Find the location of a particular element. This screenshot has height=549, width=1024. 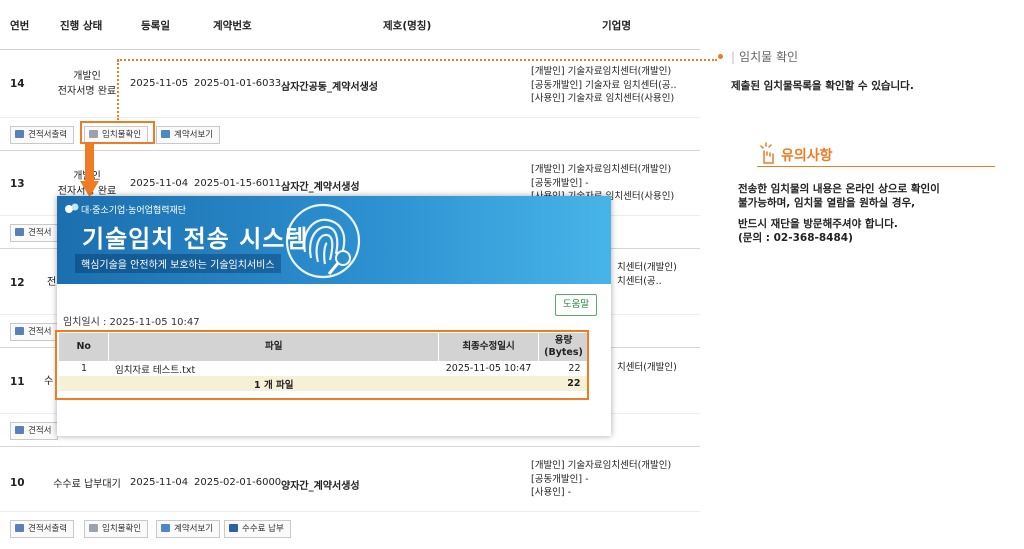

table-header: 연번 진행 상태 등록일 계약번호 제호(명칭) 기업명 is located at coordinates (350, 25).